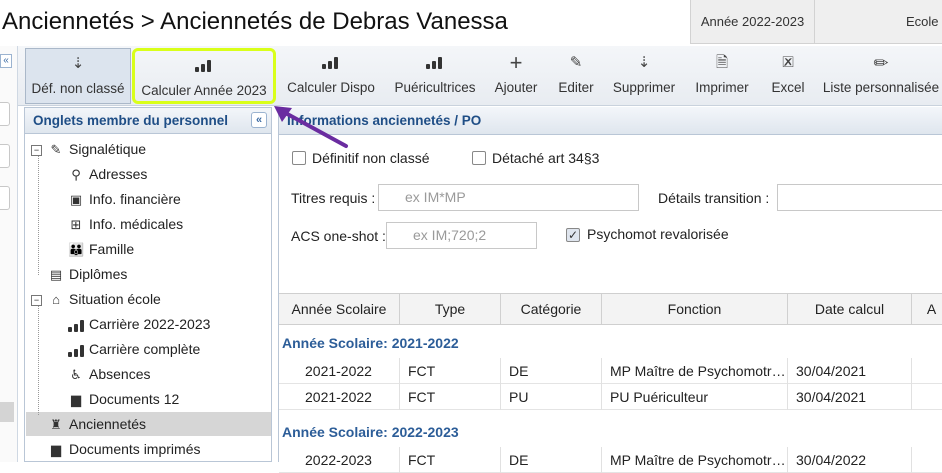 This screenshot has width=942, height=473. Describe the element at coordinates (339, 460) in the screenshot. I see `cell-annee: 2022-2023` at that location.